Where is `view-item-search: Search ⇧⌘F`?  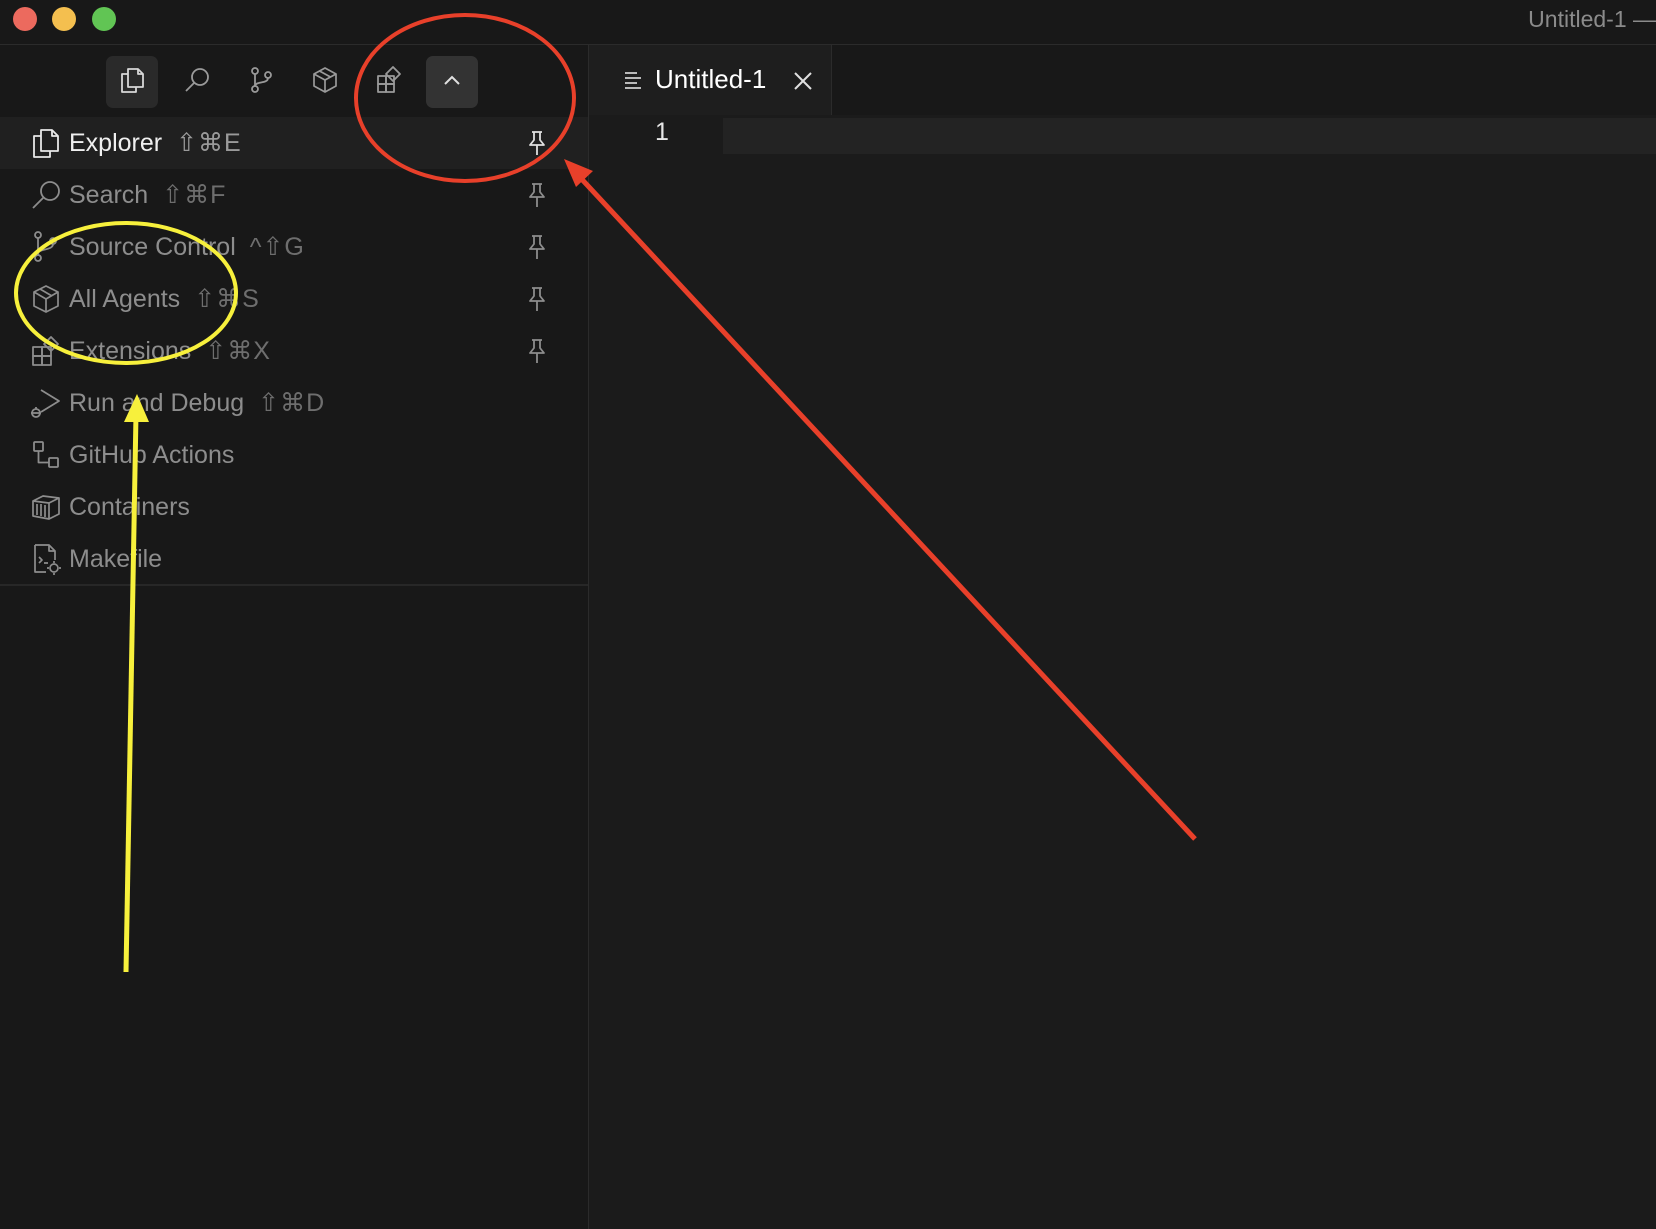 view-item-search: Search ⇧⌘F is located at coordinates (294, 195).